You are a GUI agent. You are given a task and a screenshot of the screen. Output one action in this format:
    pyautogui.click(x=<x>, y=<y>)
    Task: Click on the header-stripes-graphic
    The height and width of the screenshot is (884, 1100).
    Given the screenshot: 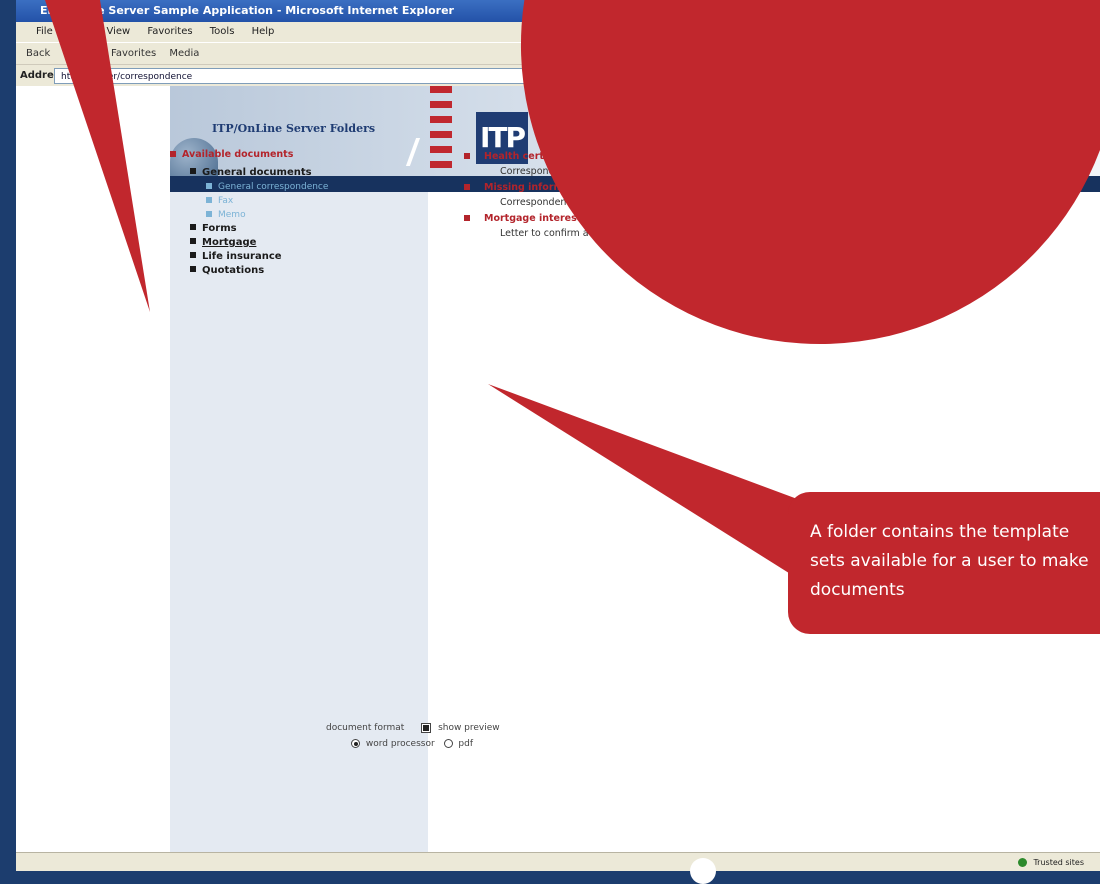 What is the action you would take?
    pyautogui.click(x=441, y=131)
    